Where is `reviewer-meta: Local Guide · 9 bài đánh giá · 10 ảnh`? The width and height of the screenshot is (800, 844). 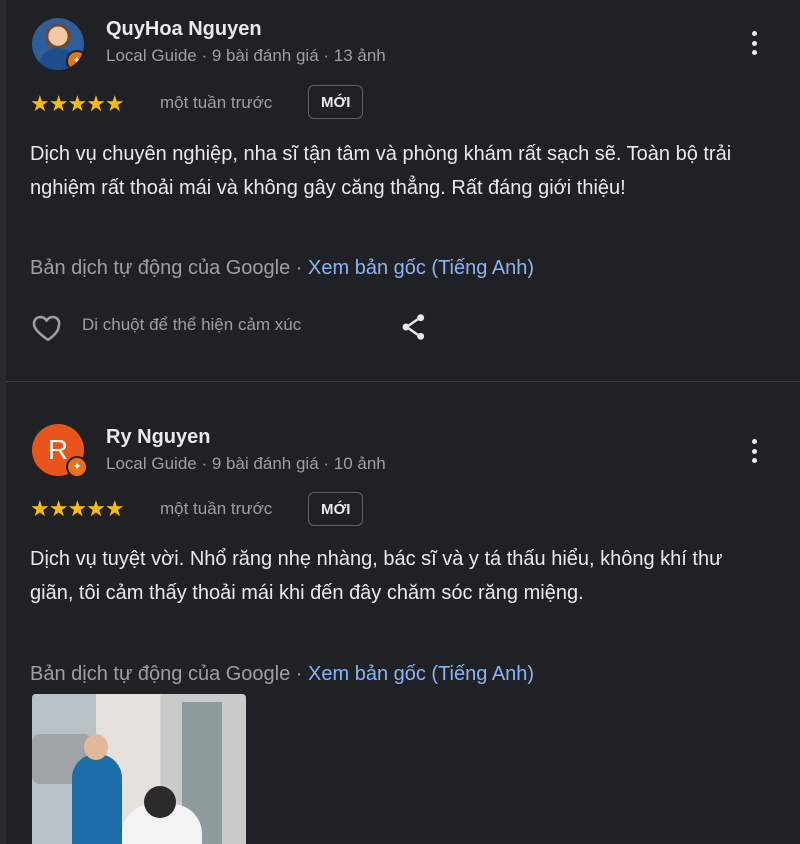
reviewer-meta: Local Guide · 9 bài đánh giá · 10 ảnh is located at coordinates (246, 464).